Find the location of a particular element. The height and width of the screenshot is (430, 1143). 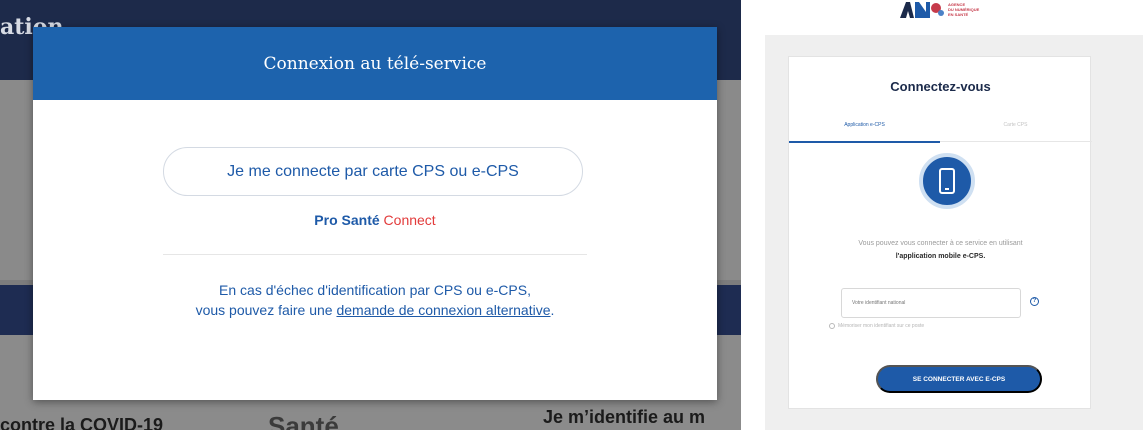

login-tabs: Application e-CPS Carte CPS is located at coordinates (940, 130).